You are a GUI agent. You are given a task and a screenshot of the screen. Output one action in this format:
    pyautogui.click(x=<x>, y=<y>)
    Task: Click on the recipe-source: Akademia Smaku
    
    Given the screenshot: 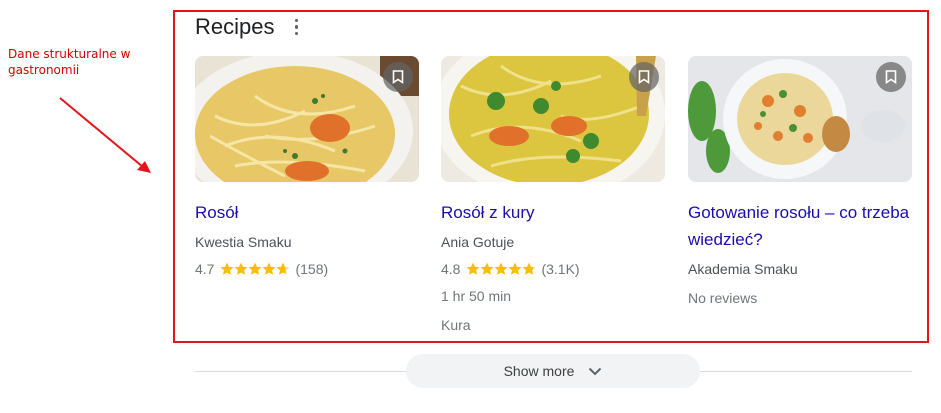 What is the action you would take?
    pyautogui.click(x=743, y=269)
    